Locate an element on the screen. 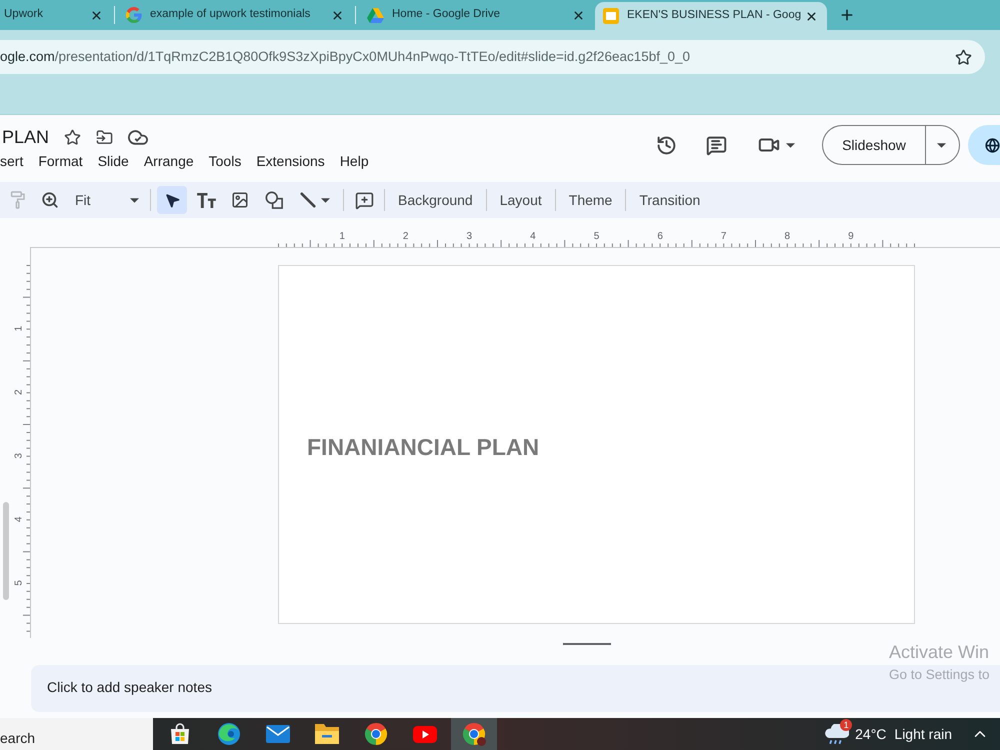  history-icon is located at coordinates (666, 145).